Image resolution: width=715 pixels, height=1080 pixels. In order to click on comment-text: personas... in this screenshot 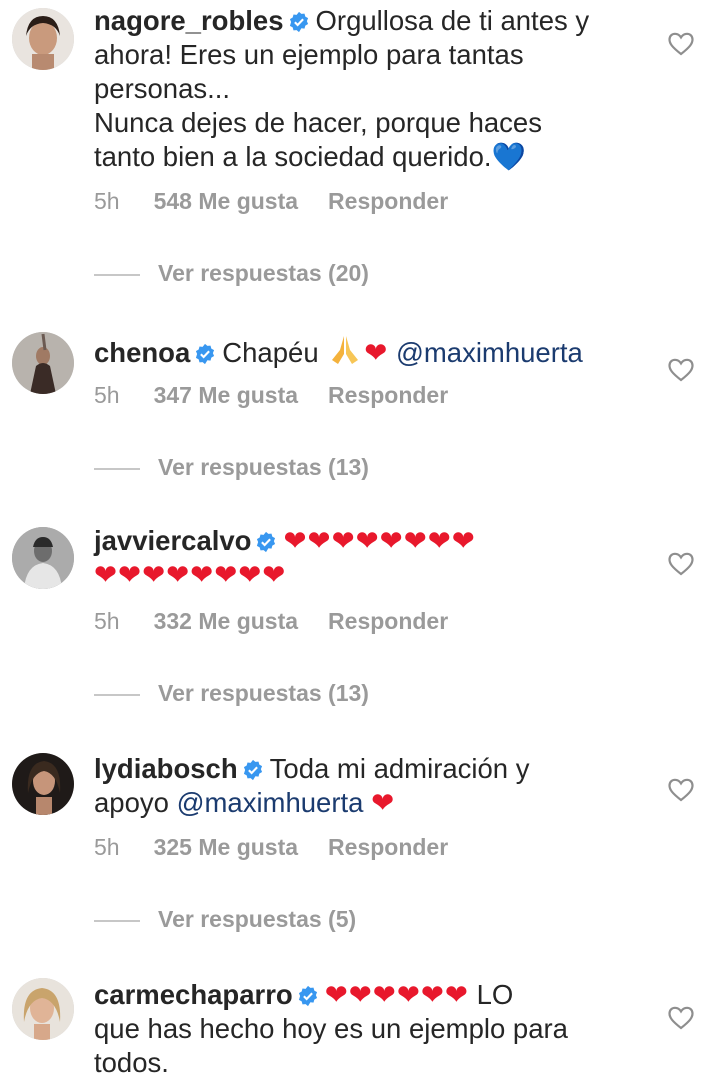, I will do `click(162, 88)`.